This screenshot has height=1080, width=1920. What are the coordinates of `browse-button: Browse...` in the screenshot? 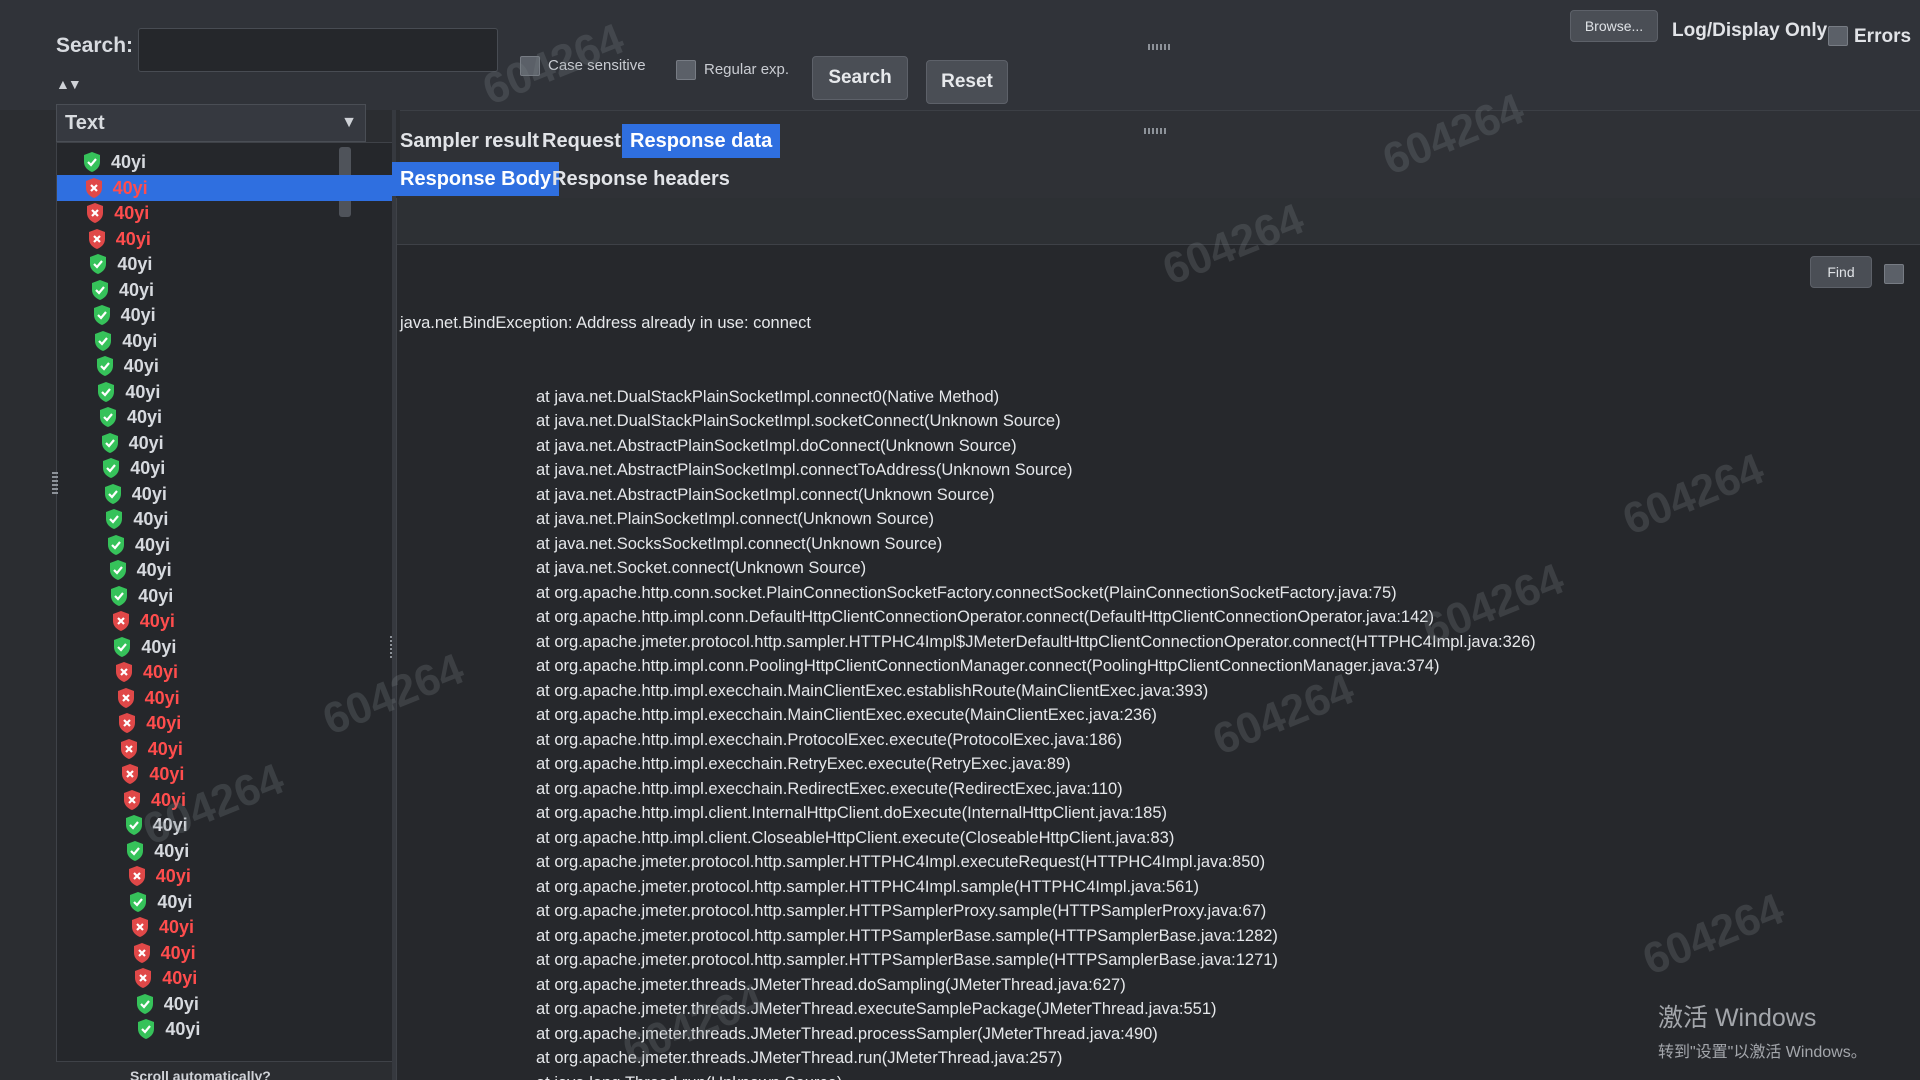 It's located at (1614, 26).